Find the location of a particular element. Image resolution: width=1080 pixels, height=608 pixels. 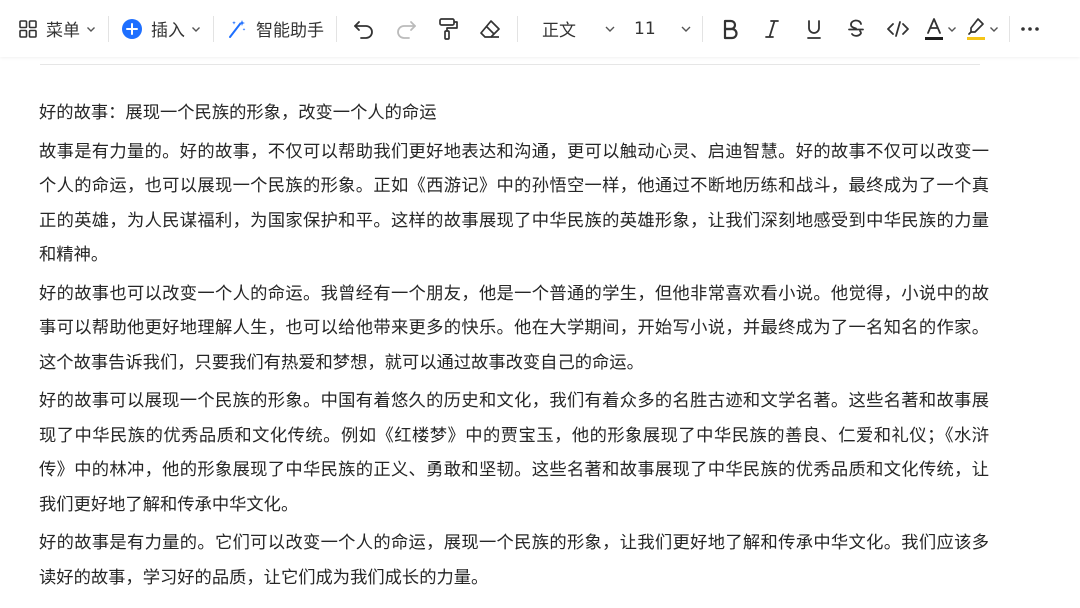

clear-format-button is located at coordinates (490, 29).